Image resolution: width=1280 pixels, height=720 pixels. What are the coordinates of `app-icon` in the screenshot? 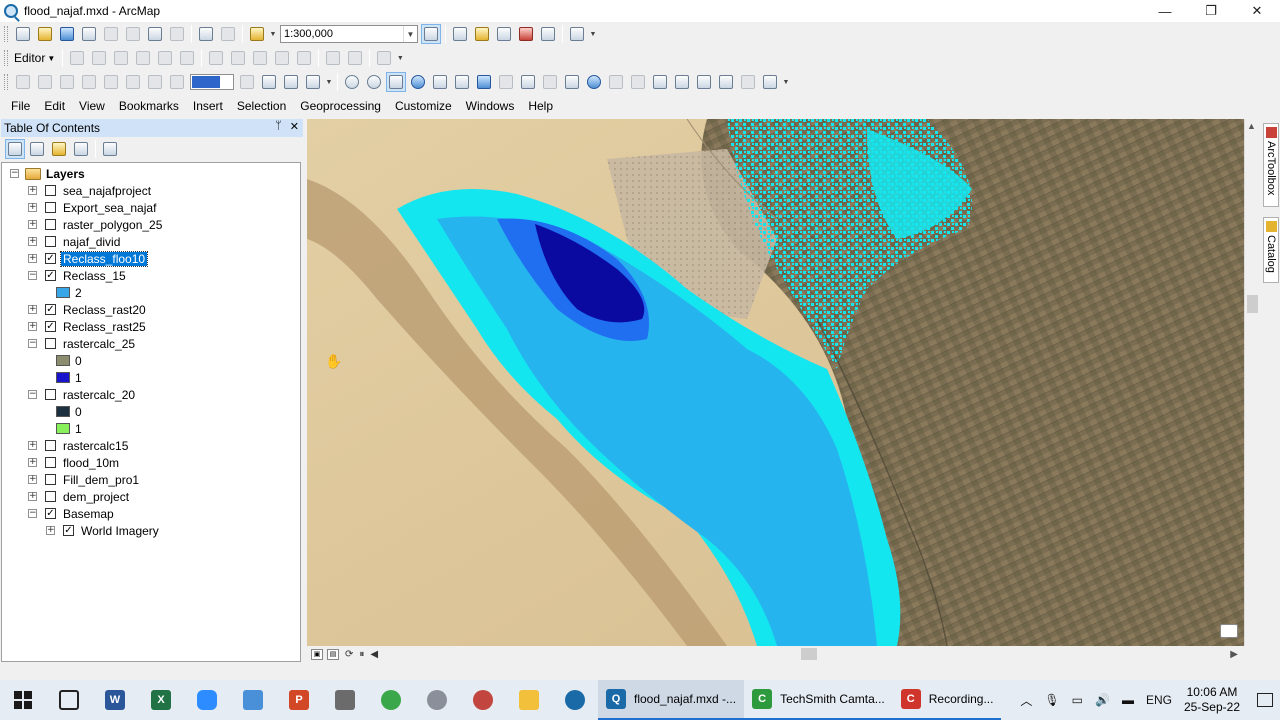 It's located at (391, 700).